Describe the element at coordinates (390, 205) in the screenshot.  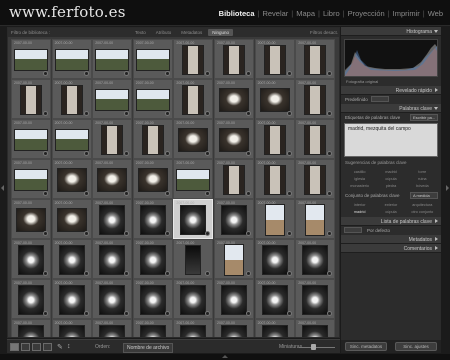
I see `keyword-set-item: exterior` at that location.